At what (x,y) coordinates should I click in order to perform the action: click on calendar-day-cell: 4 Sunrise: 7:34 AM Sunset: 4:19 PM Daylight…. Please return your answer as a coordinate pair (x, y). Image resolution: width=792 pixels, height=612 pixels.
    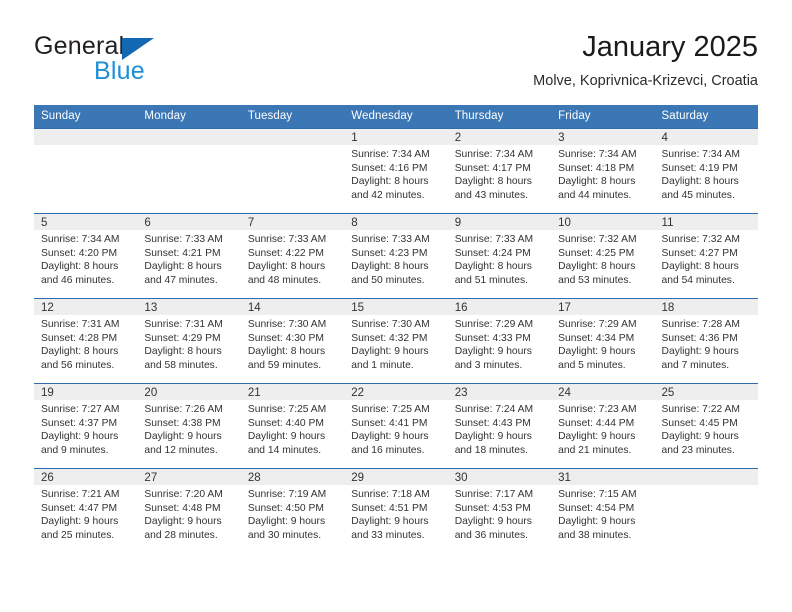
    Looking at the image, I should click on (706, 171).